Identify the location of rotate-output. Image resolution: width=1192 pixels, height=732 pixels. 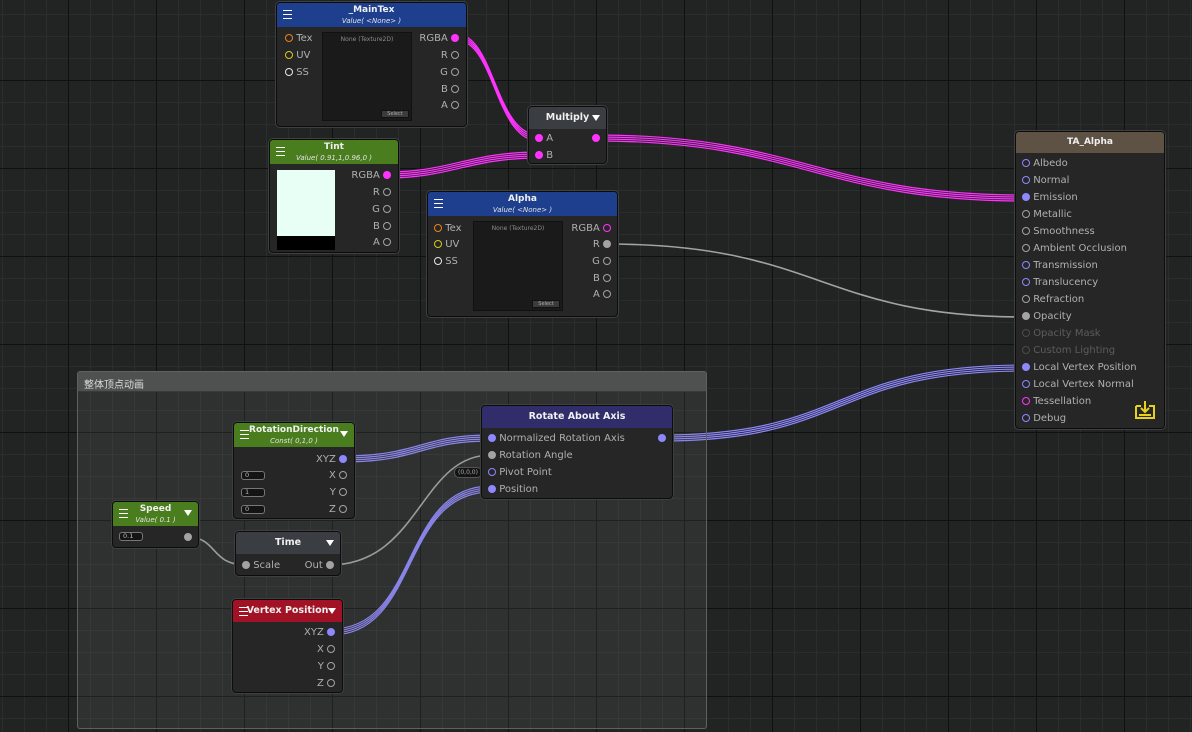
(662, 439).